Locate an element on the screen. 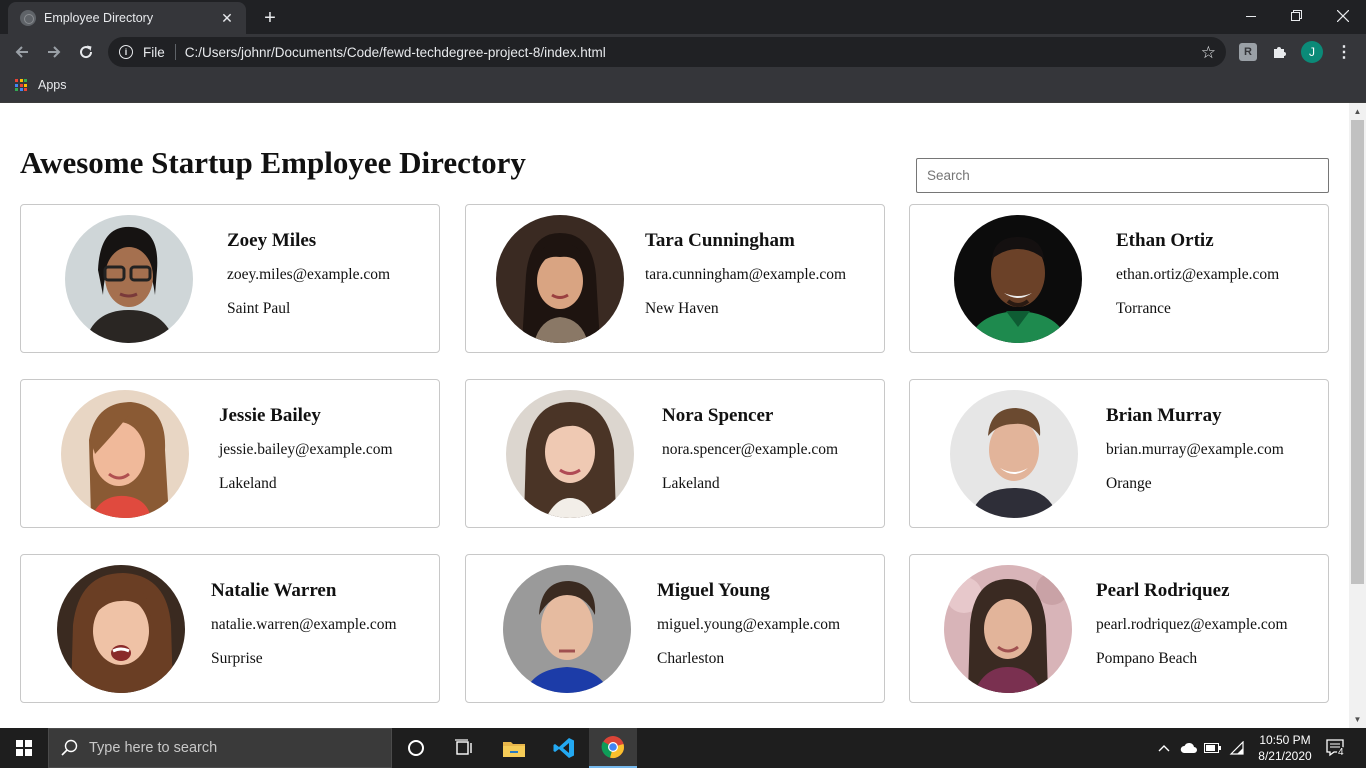 The height and width of the screenshot is (768, 1366). extension-r-icon: R is located at coordinates (1248, 52).